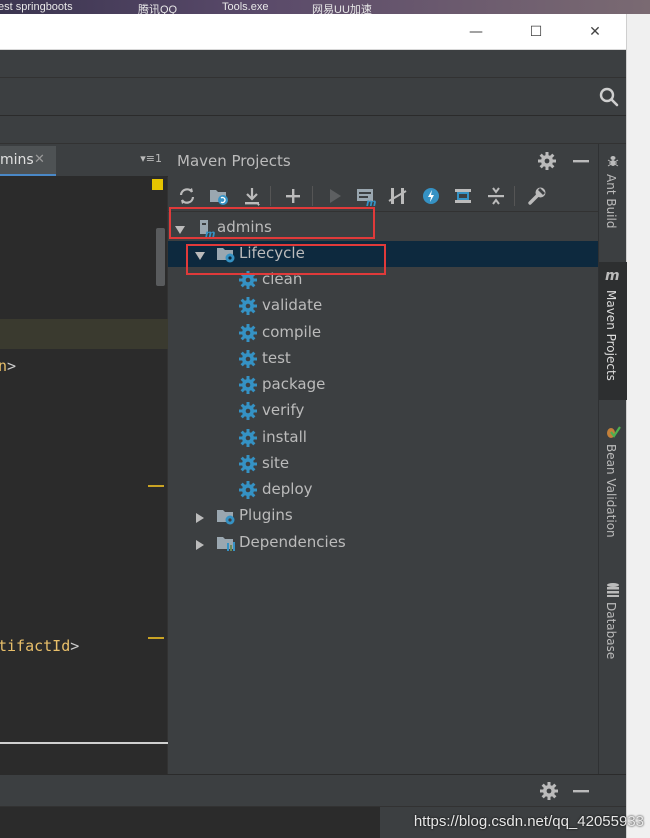  Describe the element at coordinates (383, 306) in the screenshot. I see `tree-node-goal: validate` at that location.